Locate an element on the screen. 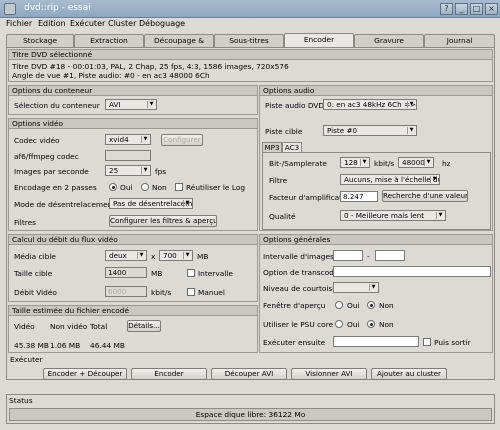  twopass-yes-label: Oui is located at coordinates (126, 187).